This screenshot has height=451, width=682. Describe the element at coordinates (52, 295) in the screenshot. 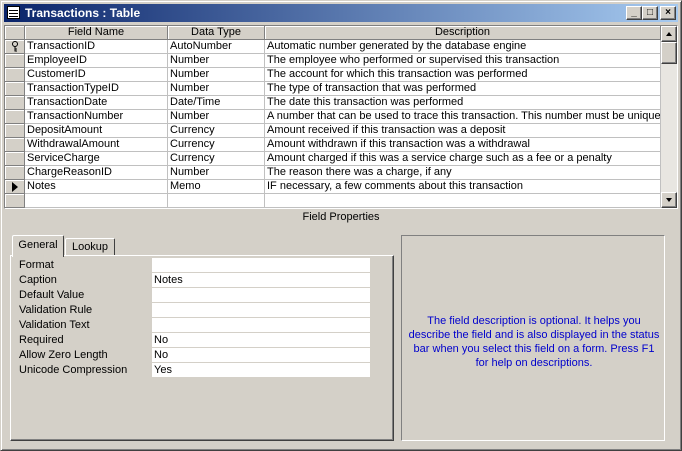

I see `property-label: Default Value` at that location.